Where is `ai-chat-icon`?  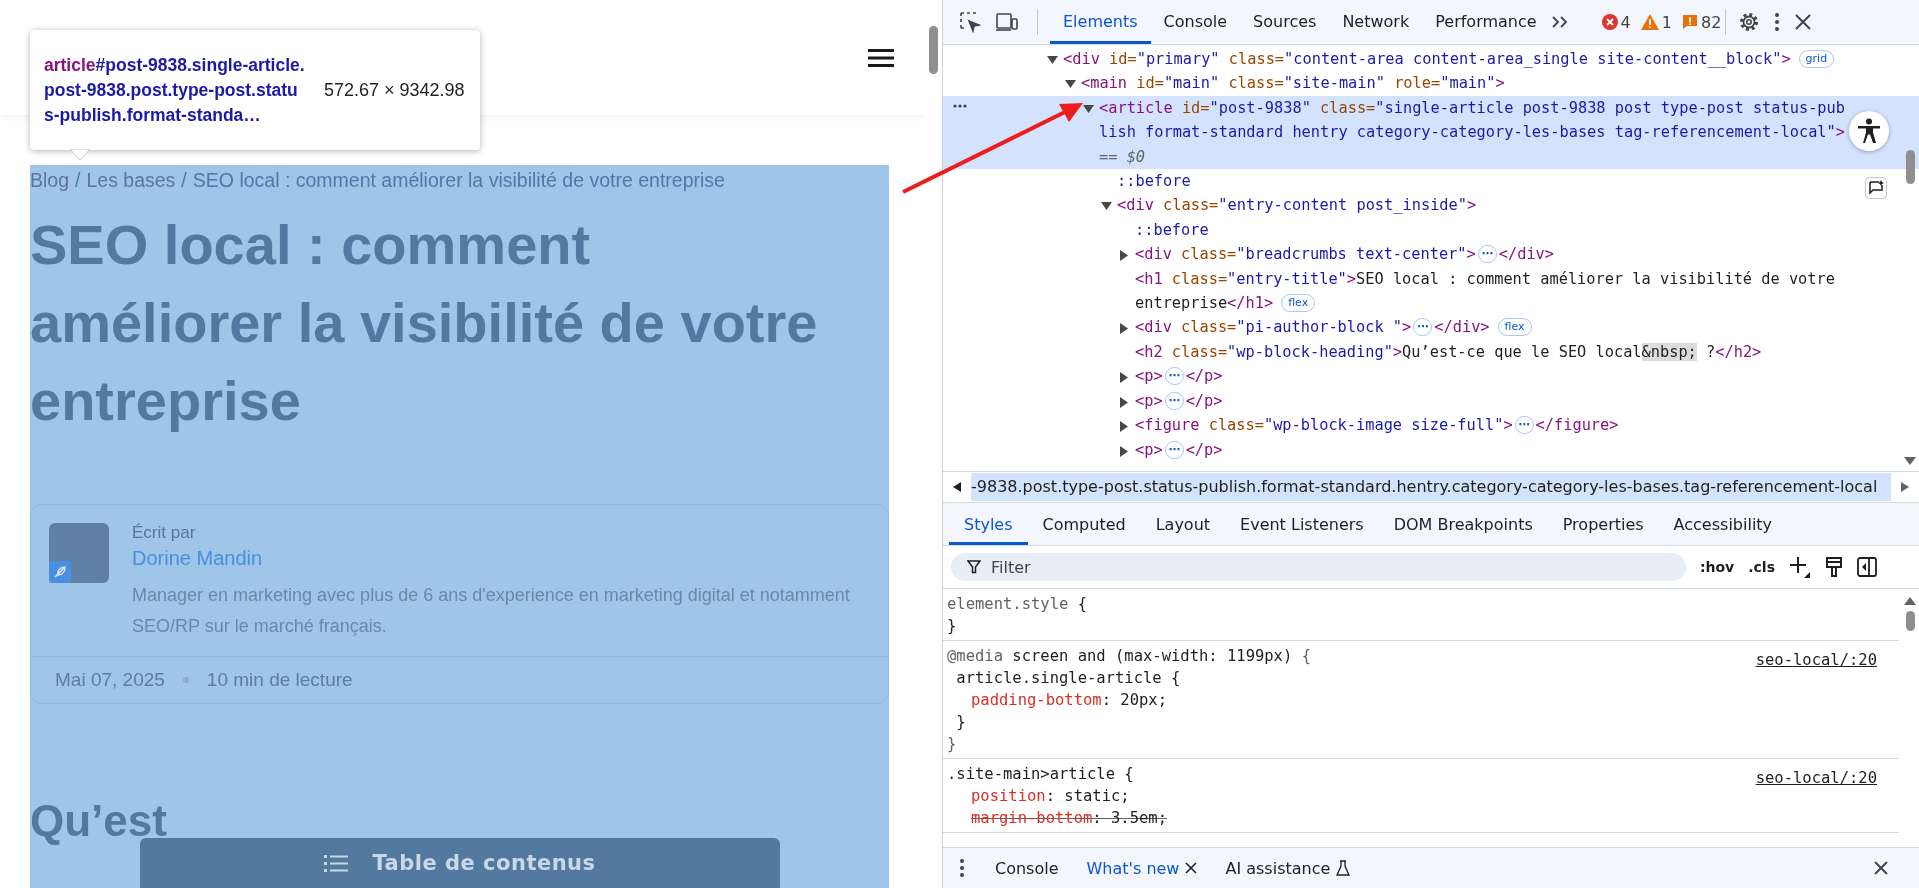
ai-chat-icon is located at coordinates (1876, 188).